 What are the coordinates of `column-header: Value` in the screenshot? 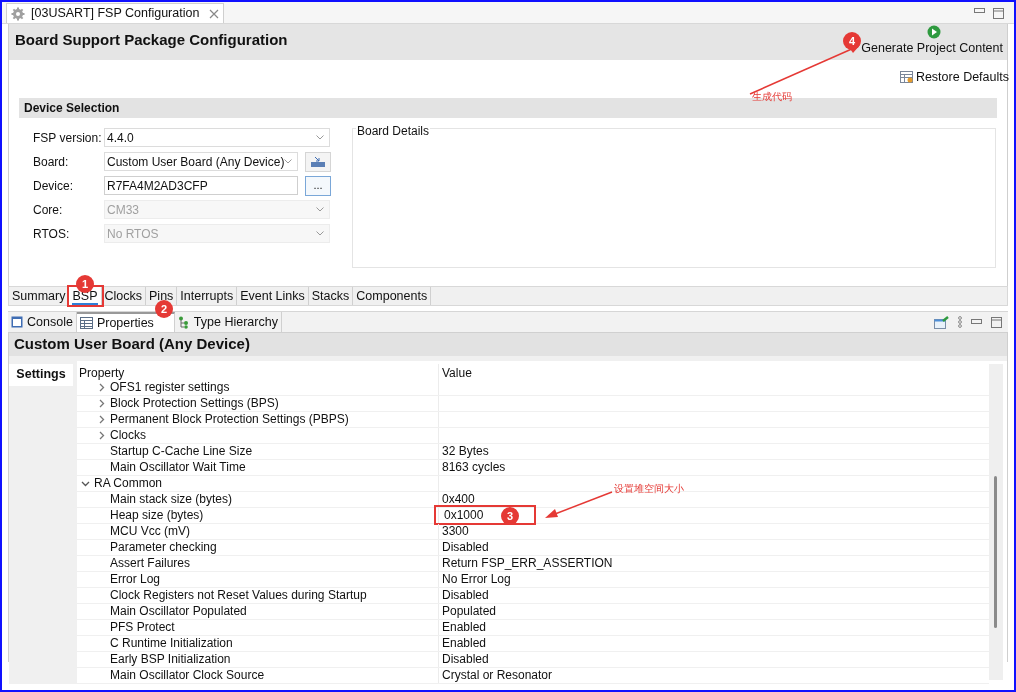 It's located at (456, 372).